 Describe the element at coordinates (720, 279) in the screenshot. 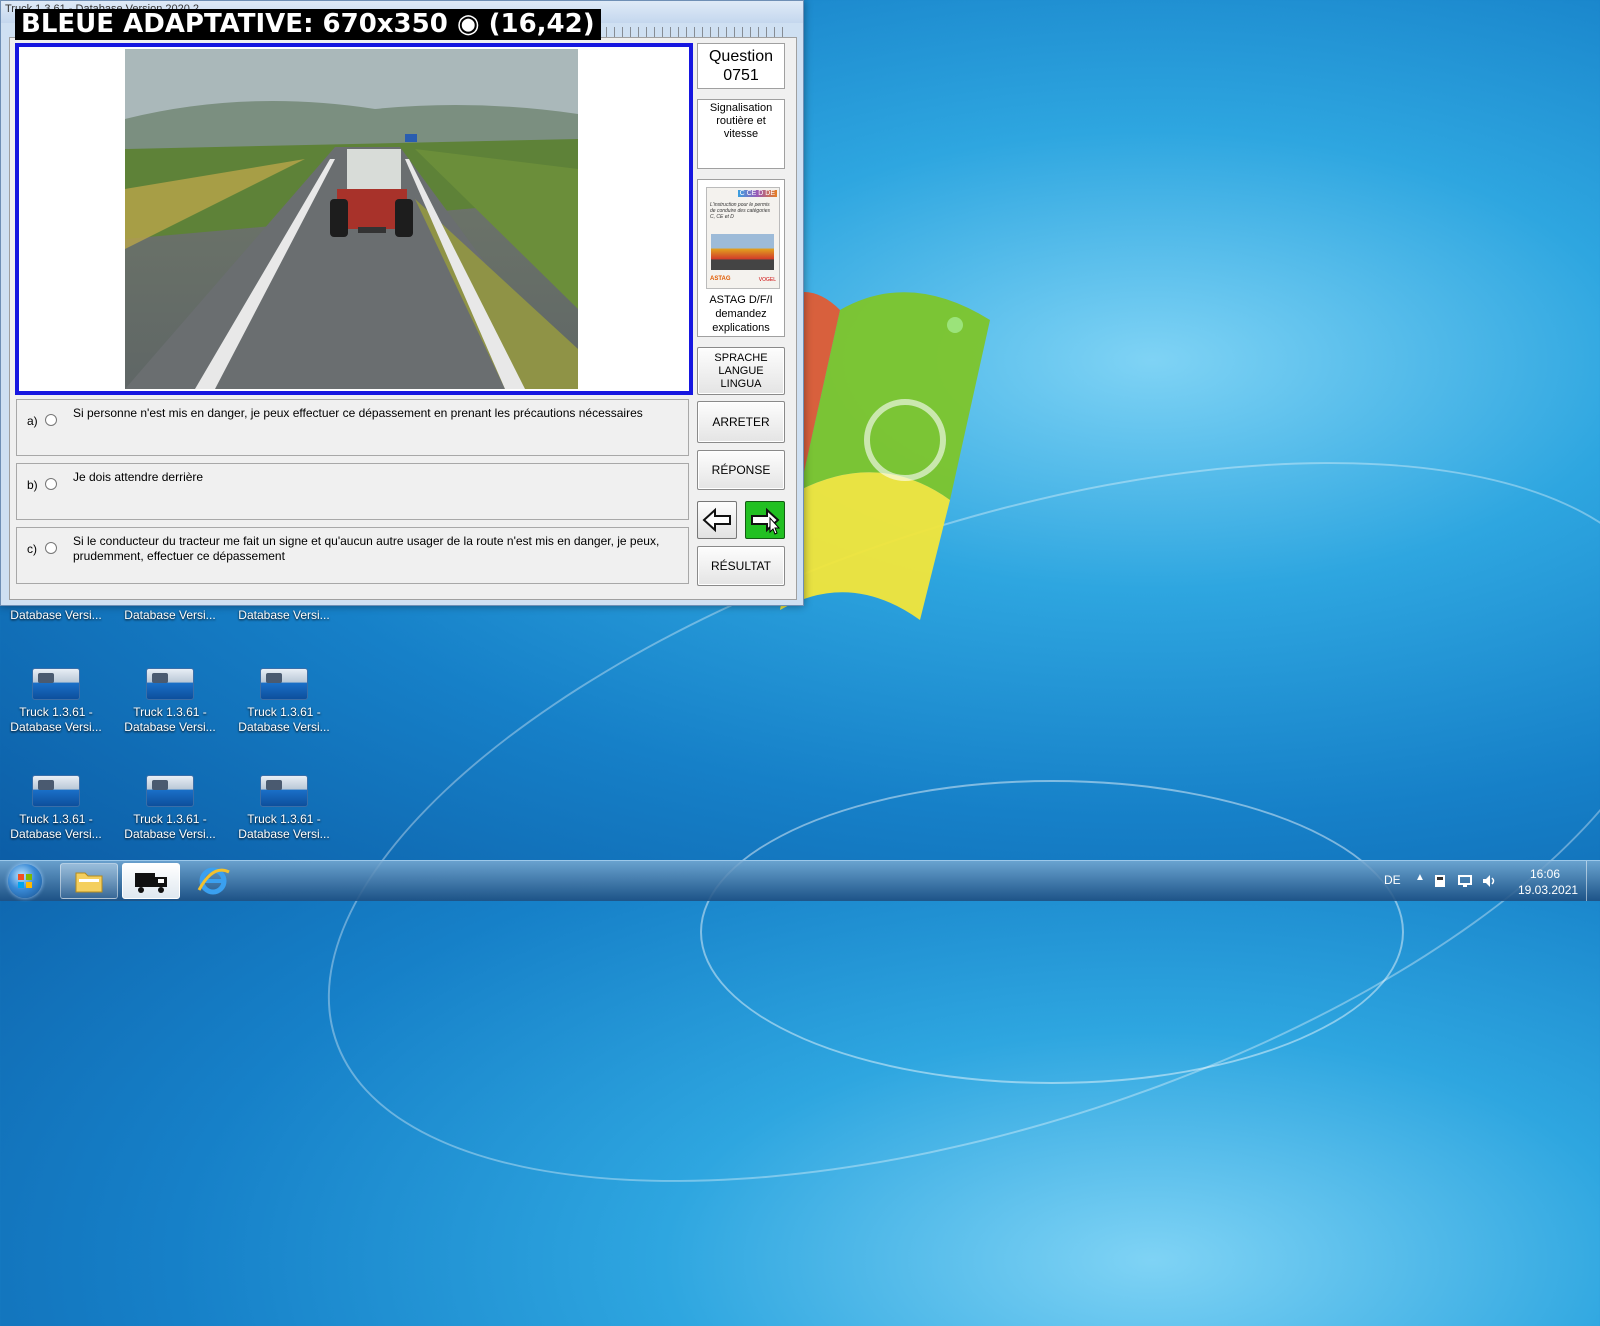

I see `book-publisher-left: ASTAG` at that location.